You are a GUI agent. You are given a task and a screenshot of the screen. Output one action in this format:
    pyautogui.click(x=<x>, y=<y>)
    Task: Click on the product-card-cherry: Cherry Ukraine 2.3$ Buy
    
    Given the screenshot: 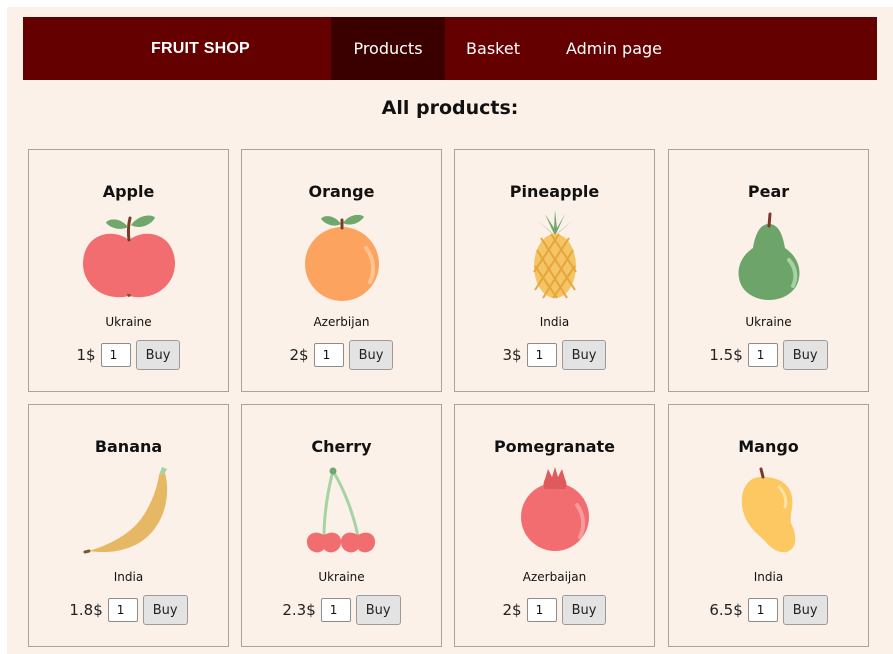 What is the action you would take?
    pyautogui.click(x=341, y=525)
    